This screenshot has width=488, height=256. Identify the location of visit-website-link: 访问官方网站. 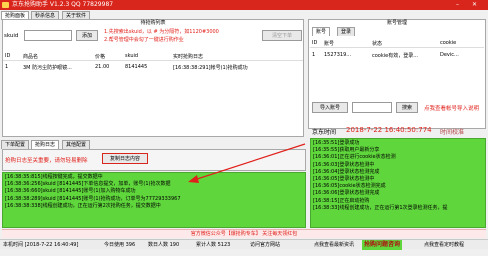
(265, 245).